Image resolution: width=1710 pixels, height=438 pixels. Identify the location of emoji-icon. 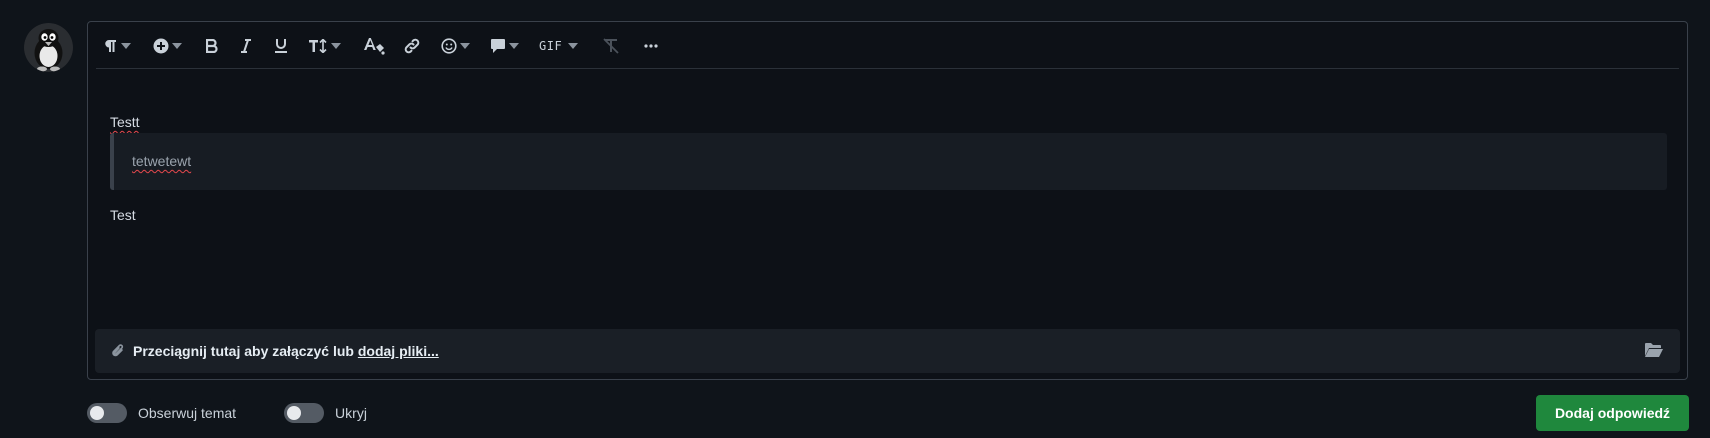
(449, 45).